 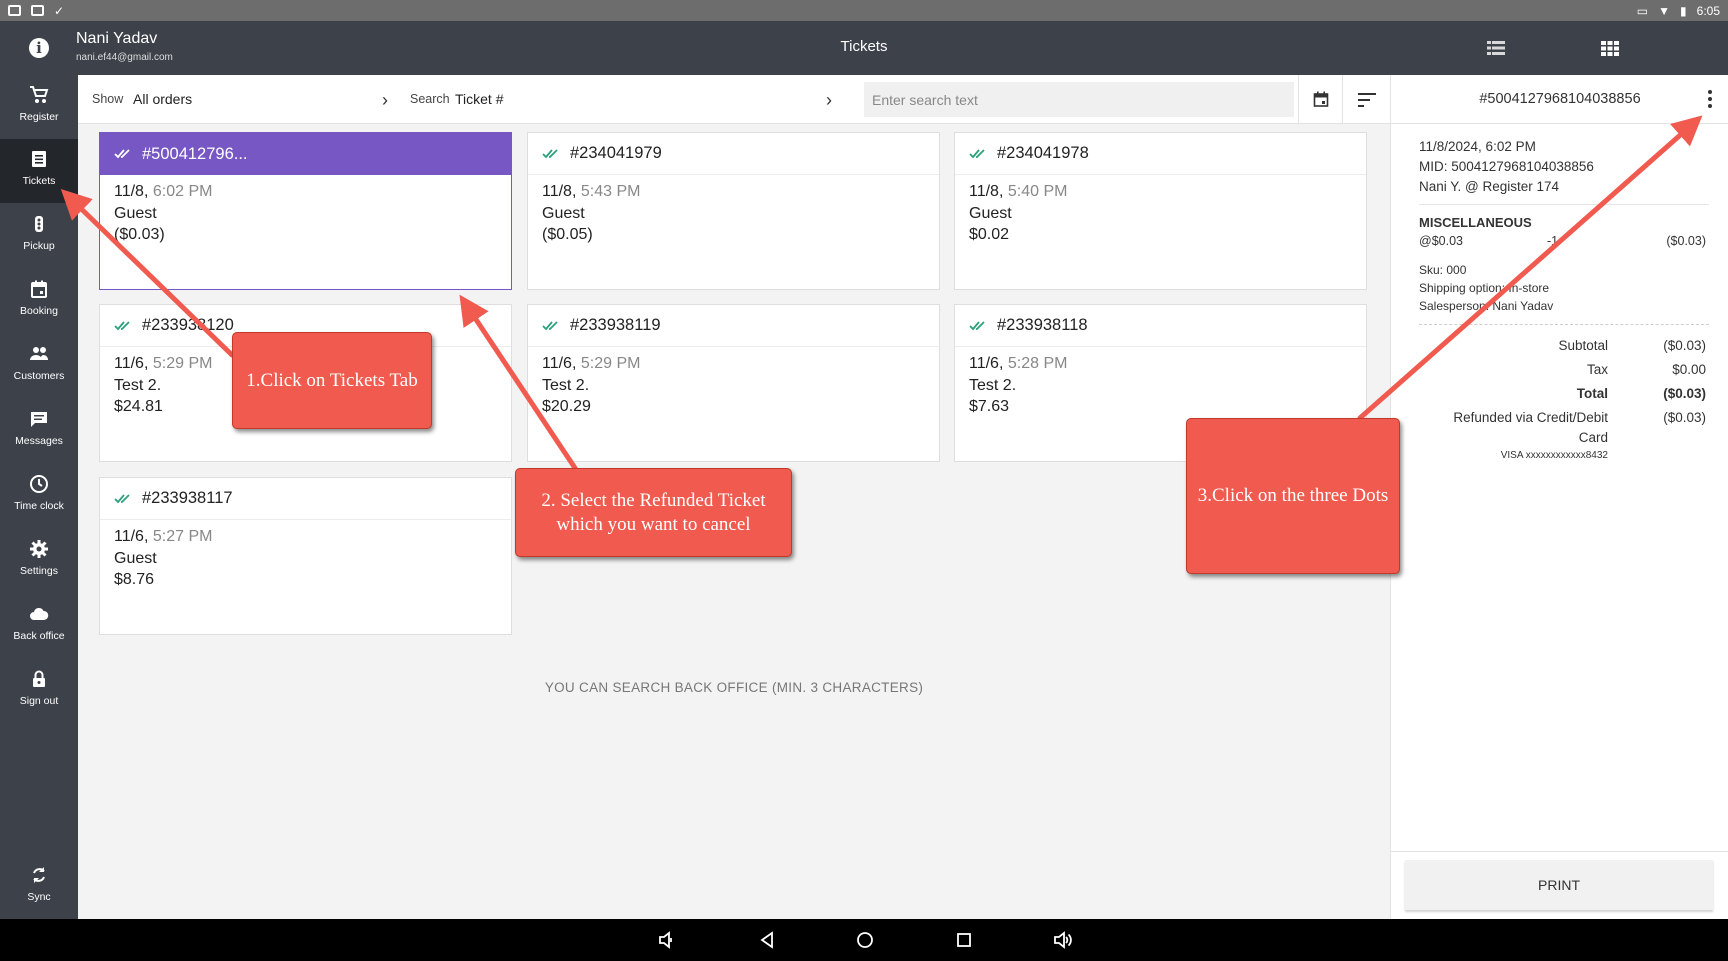 What do you see at coordinates (1366, 99) in the screenshot?
I see `sort-button` at bounding box center [1366, 99].